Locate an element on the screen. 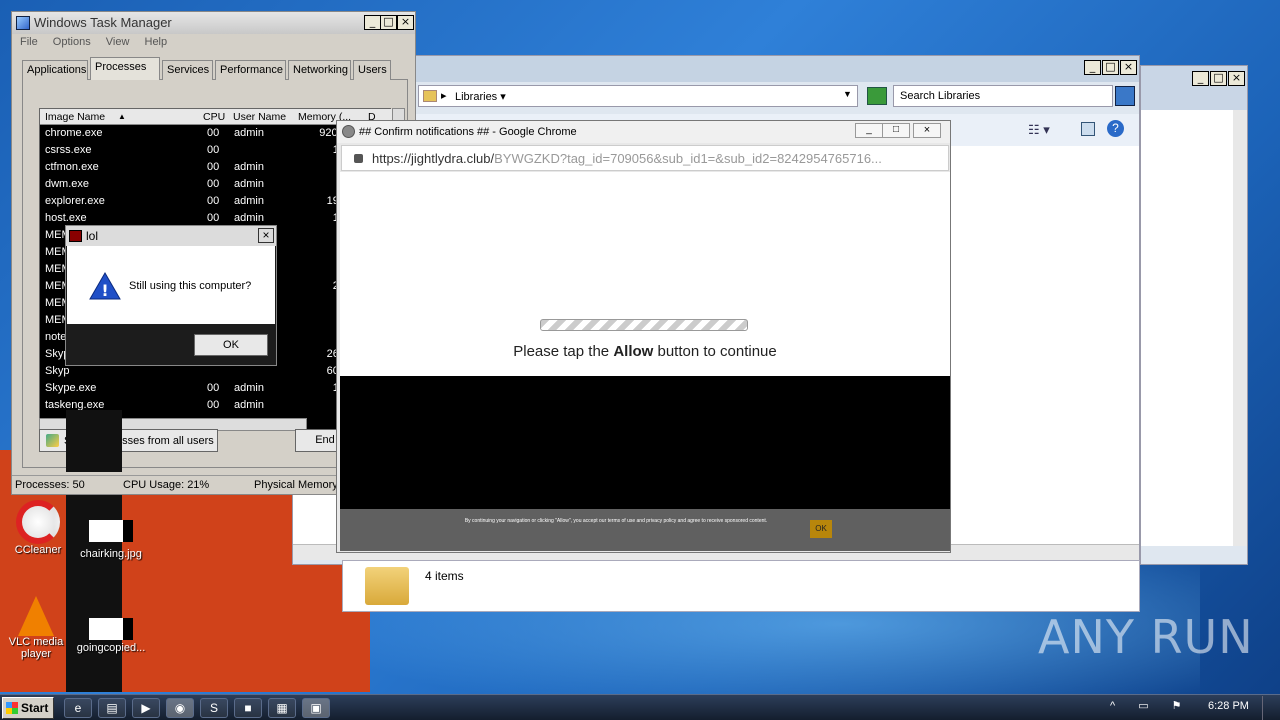 Image resolution: width=1280 pixels, height=720 pixels. ok-button: OK is located at coordinates (231, 345).